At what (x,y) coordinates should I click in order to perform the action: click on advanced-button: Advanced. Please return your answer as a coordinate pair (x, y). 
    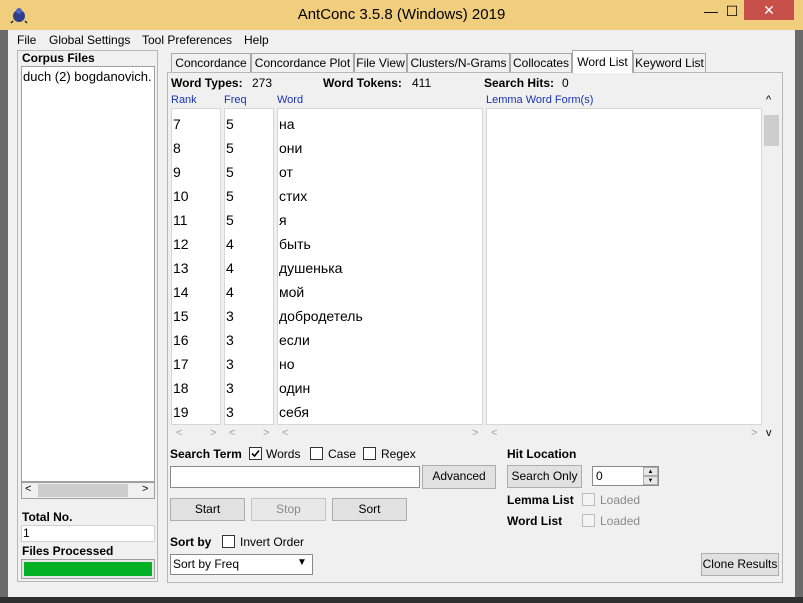
    Looking at the image, I should click on (459, 477).